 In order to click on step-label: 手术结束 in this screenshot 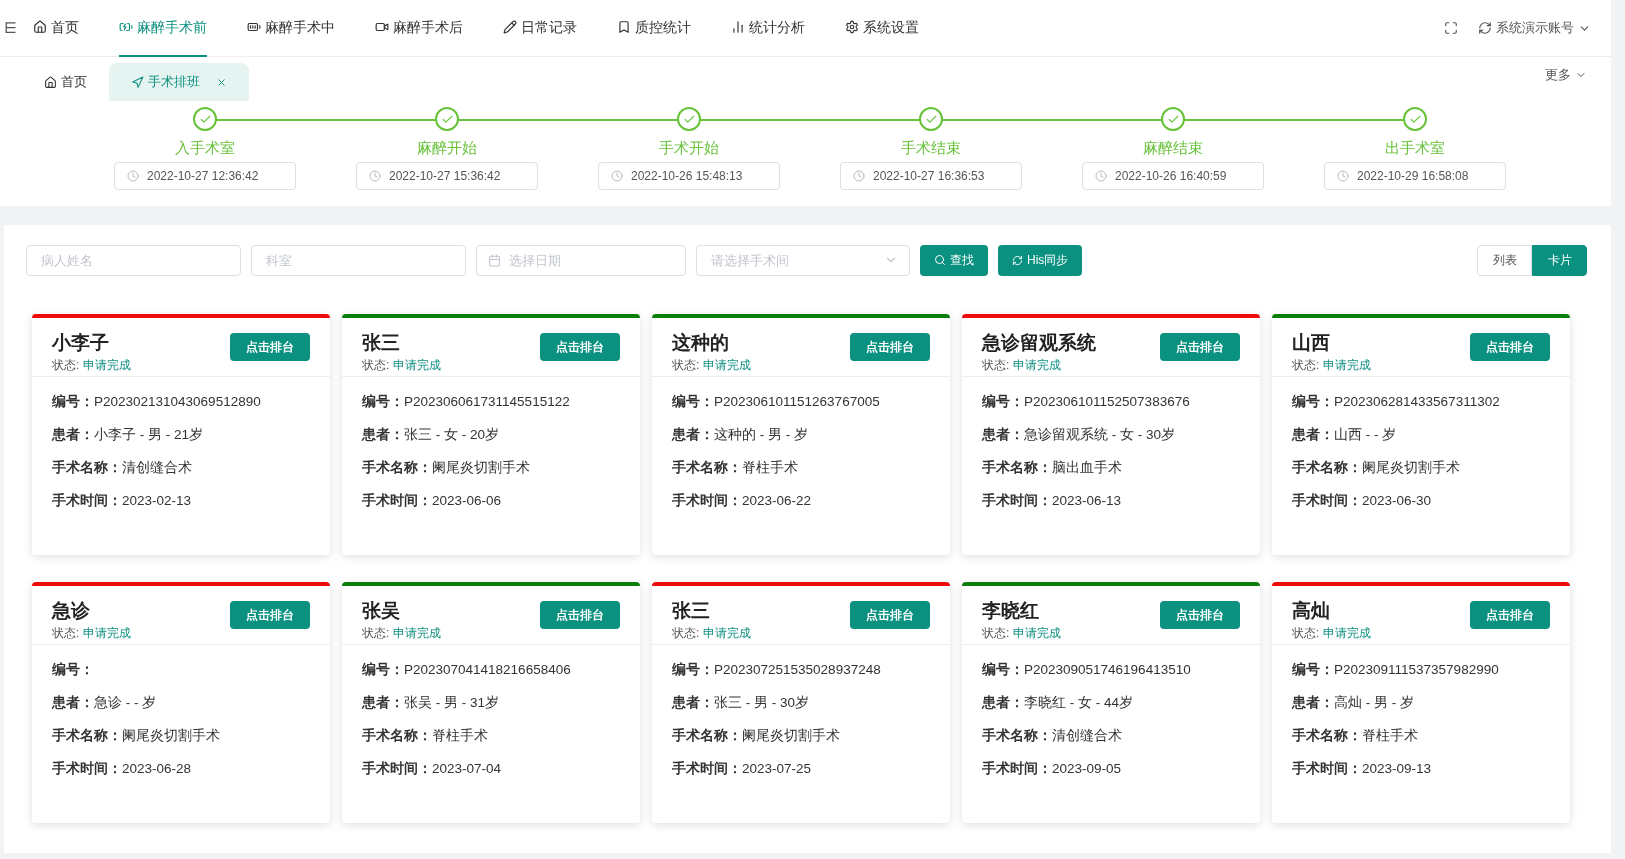, I will do `click(931, 148)`.